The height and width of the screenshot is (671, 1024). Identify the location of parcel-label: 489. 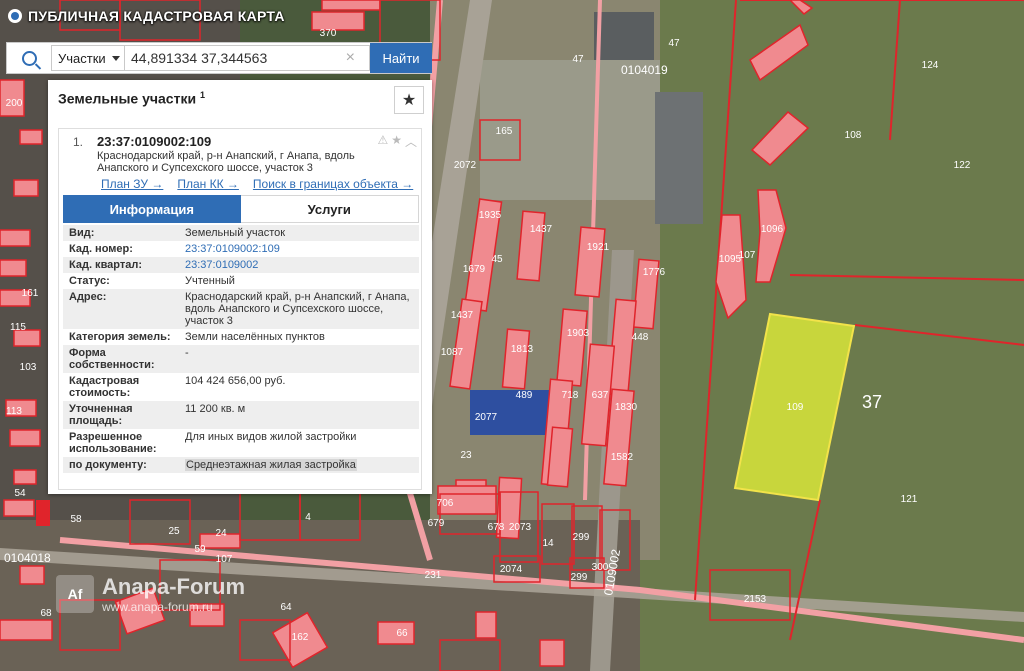
(524, 395).